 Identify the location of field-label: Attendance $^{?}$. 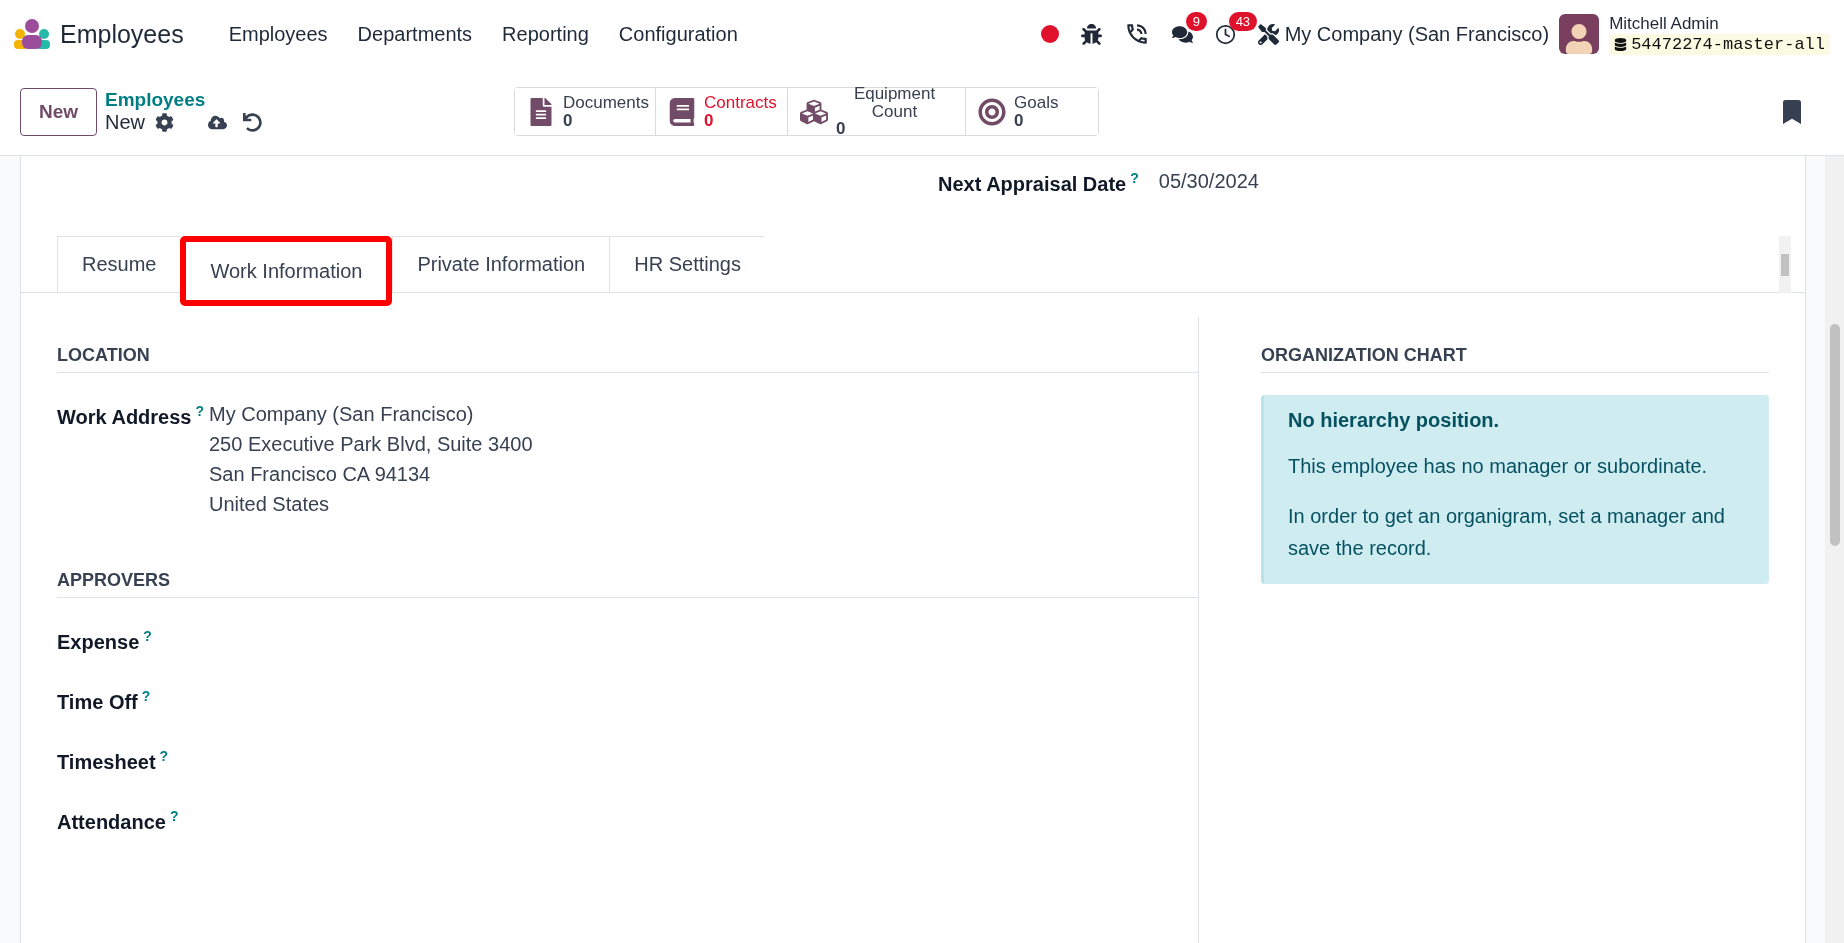
(118, 821).